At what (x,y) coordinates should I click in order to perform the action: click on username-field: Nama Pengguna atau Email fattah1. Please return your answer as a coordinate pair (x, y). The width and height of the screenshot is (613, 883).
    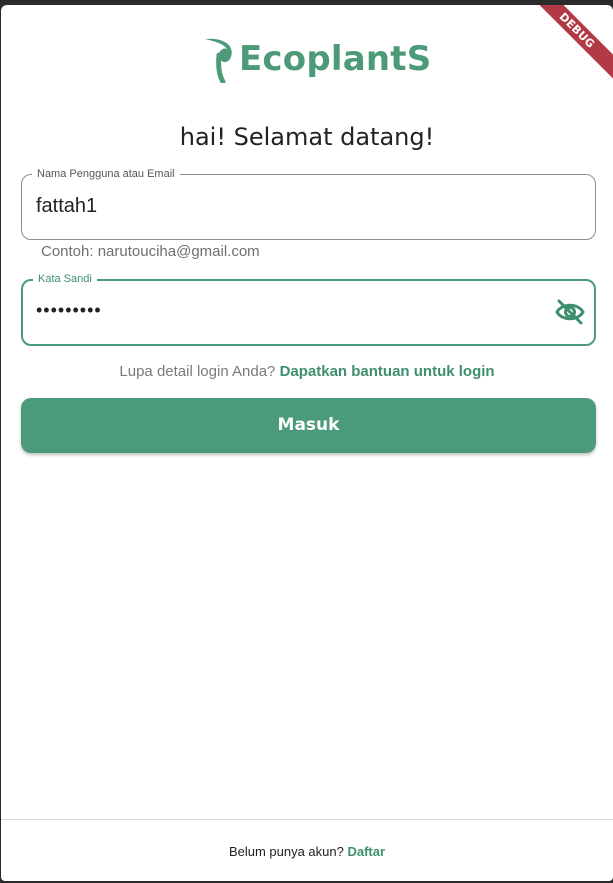
    Looking at the image, I should click on (308, 203).